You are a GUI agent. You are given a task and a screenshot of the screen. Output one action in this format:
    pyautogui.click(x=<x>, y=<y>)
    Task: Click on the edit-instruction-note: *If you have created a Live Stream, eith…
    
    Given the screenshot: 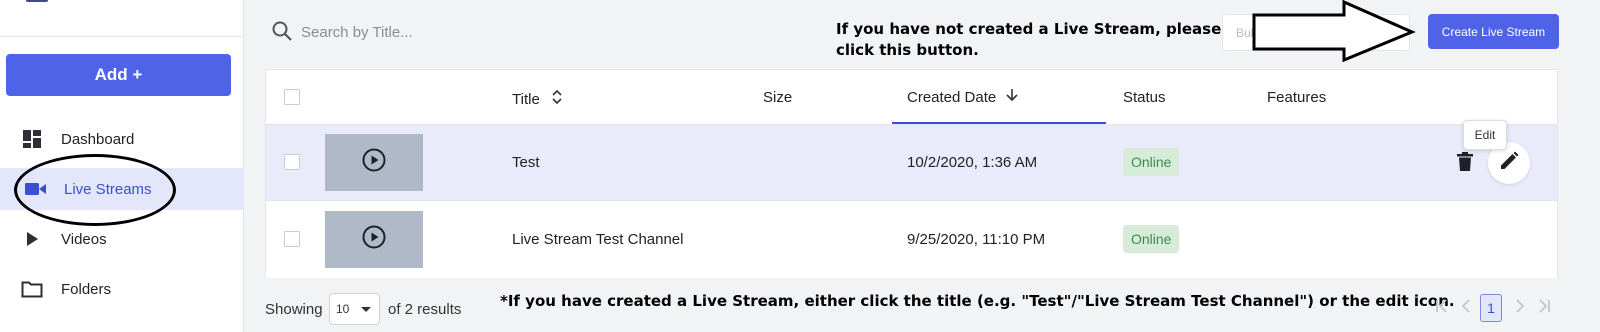 What is the action you would take?
    pyautogui.click(x=977, y=301)
    